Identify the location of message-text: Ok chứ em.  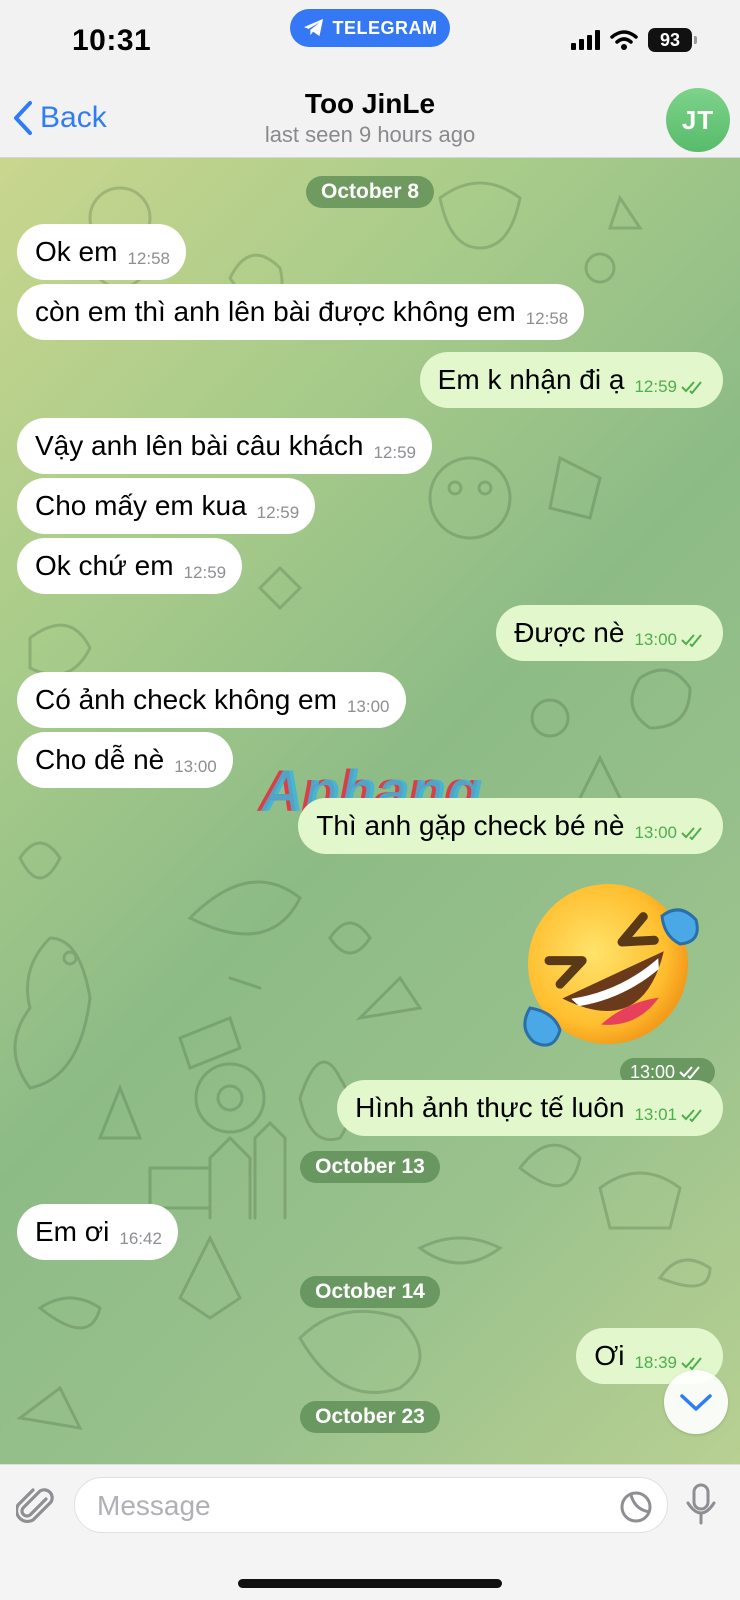
(104, 565).